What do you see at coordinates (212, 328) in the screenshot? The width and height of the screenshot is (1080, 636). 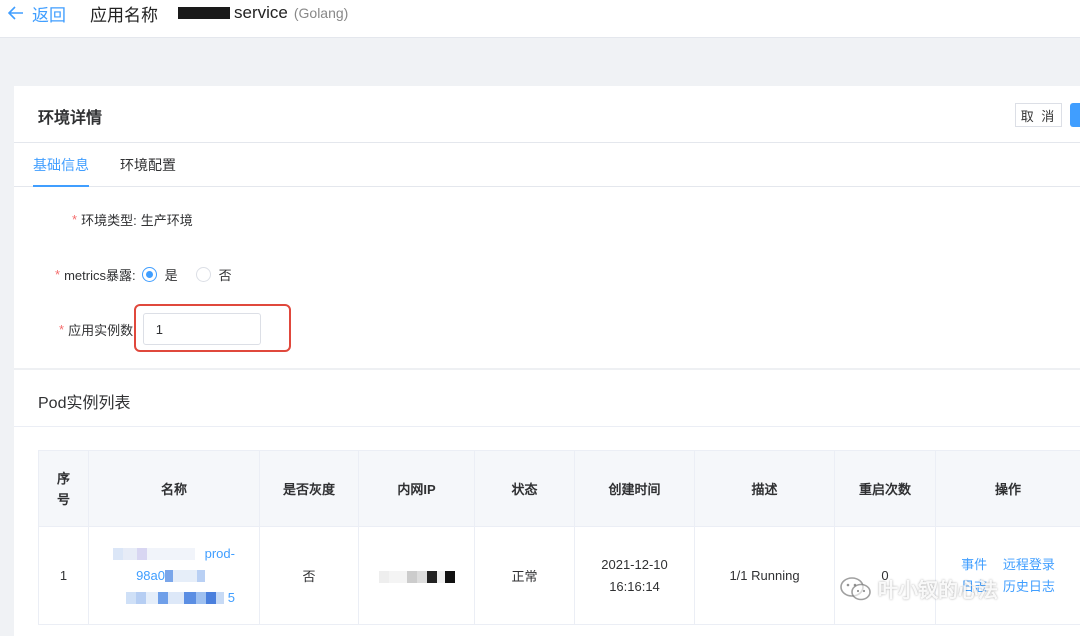 I see `highlight-box` at bounding box center [212, 328].